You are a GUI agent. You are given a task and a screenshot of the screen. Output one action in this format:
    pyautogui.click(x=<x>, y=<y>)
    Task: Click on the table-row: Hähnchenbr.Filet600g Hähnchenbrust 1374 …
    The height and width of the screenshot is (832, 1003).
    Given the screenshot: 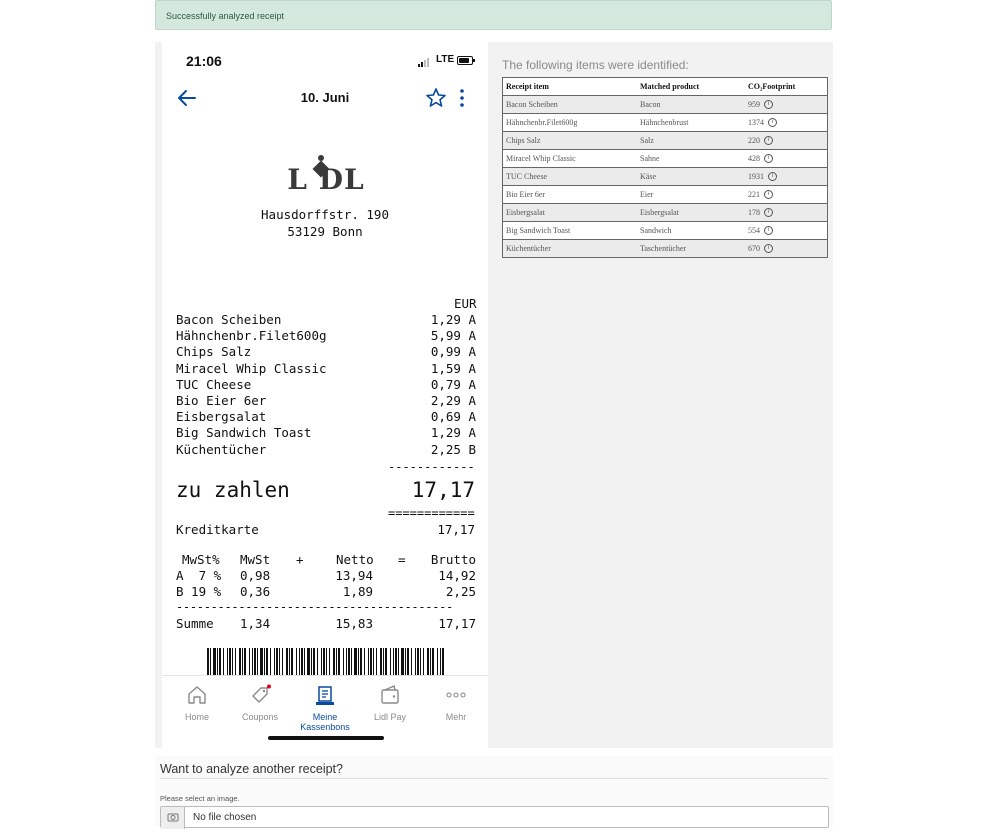 What is the action you would take?
    pyautogui.click(x=665, y=122)
    